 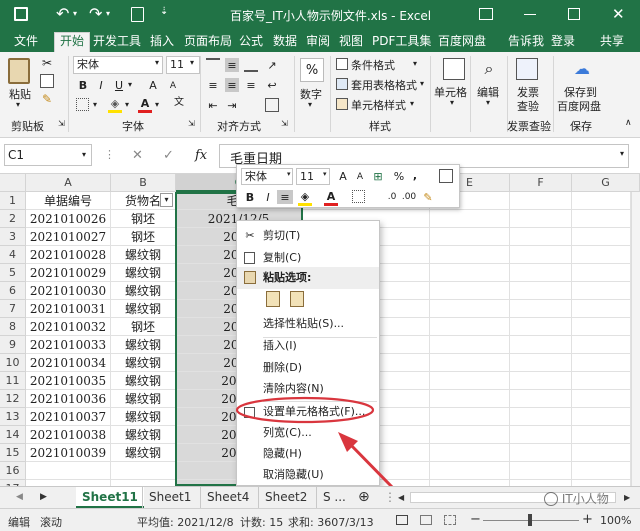 What do you see at coordinates (530, 520) in the screenshot?
I see `zoom-slider-thumb` at bounding box center [530, 520].